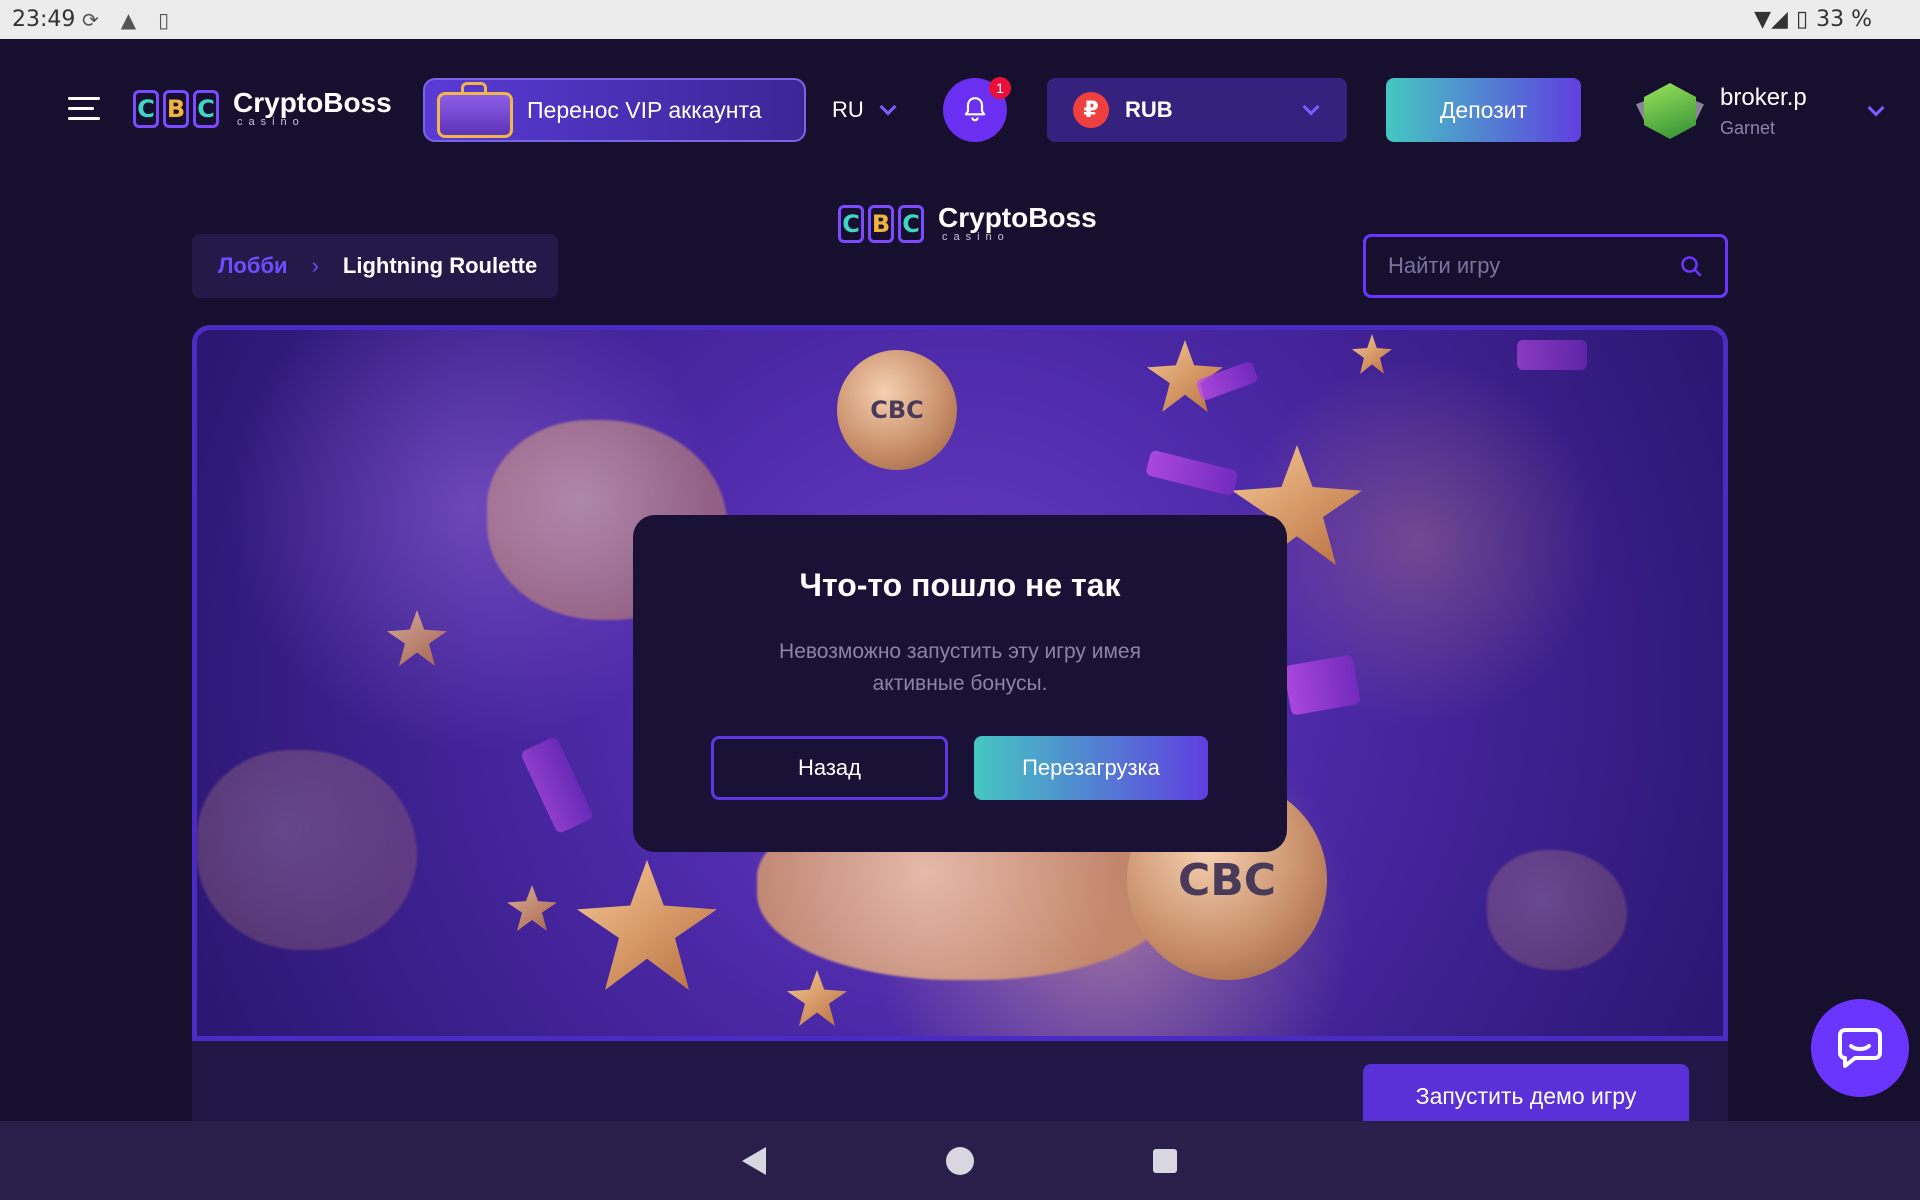 The image size is (1920, 1200). What do you see at coordinates (440, 265) in the screenshot?
I see `breadcrumb-current: Lightning Roulette` at bounding box center [440, 265].